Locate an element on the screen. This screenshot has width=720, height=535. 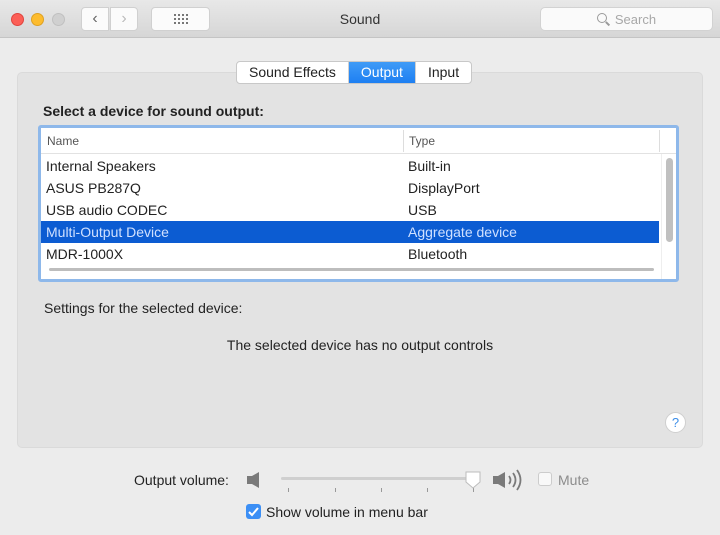
checkmark-icon is located at coordinates (253, 511).